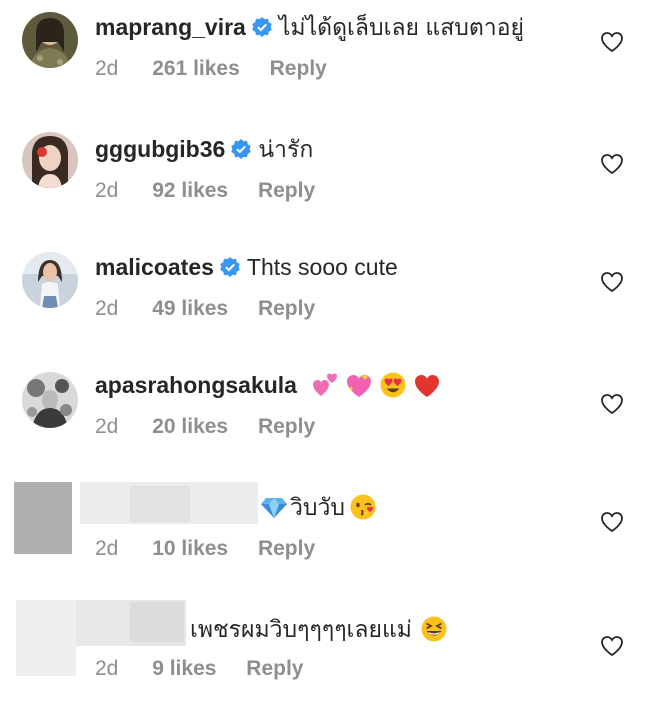 The height and width of the screenshot is (714, 662). I want to click on likes-count: 10 likes, so click(190, 548).